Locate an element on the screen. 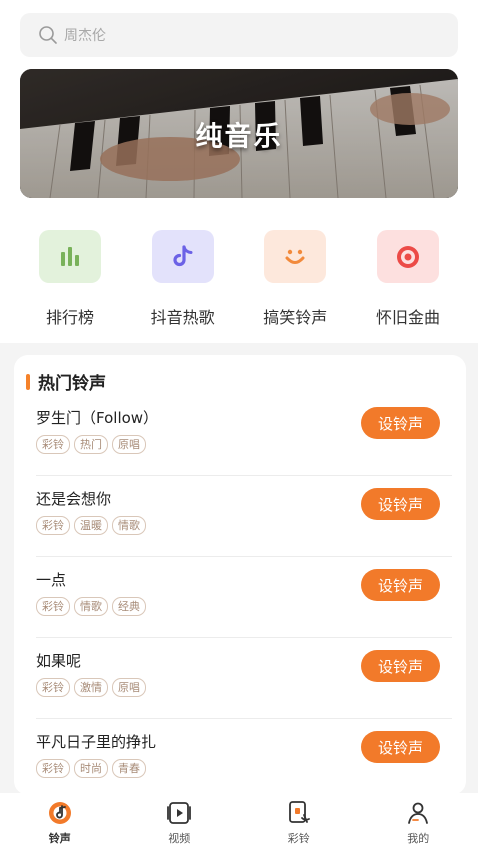 This screenshot has width=478, height=850. category-classic: 怀旧金曲 is located at coordinates (408, 280).